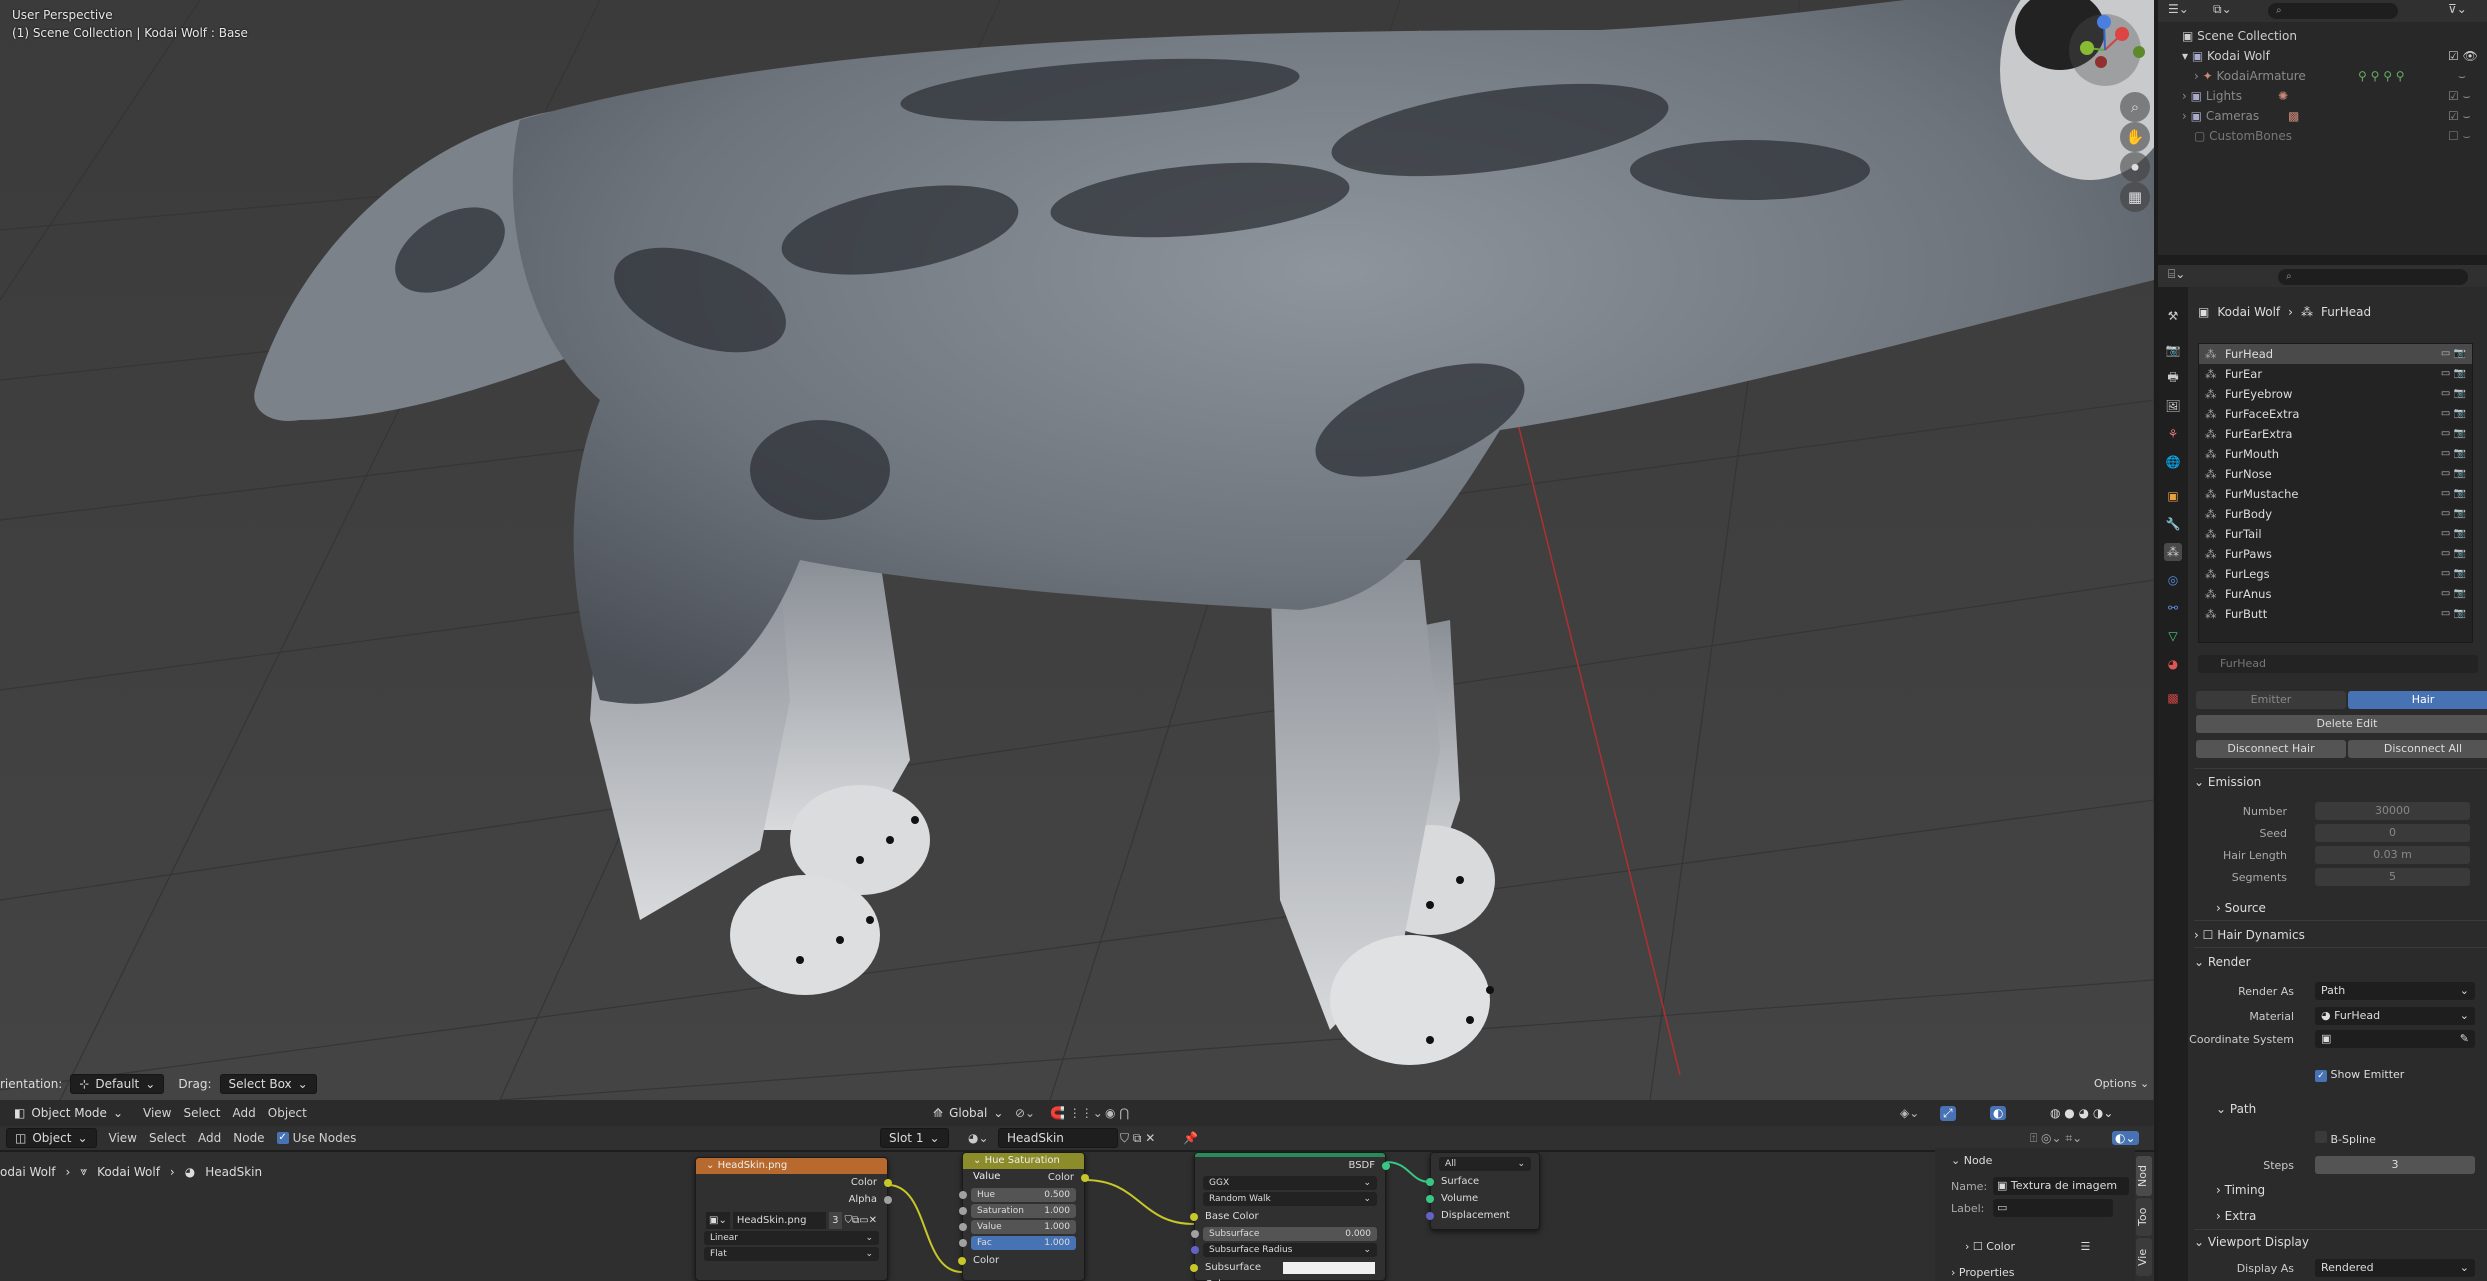 This screenshot has width=2487, height=1281. I want to click on node-section-header: ⌄ Node, so click(1971, 1160).